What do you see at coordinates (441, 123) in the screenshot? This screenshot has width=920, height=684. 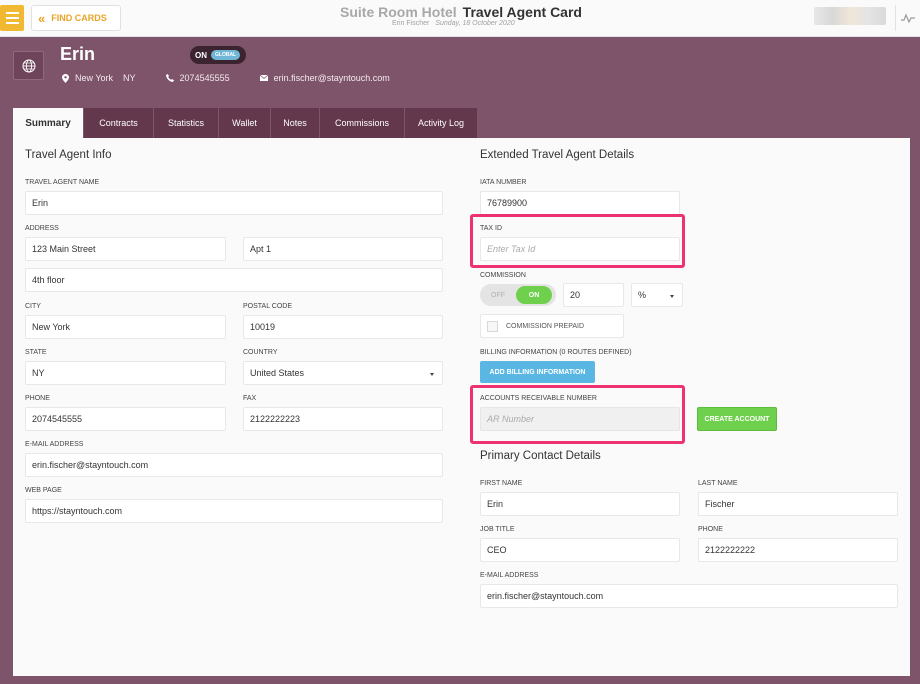 I see `tab-activity-log: Activity Log` at bounding box center [441, 123].